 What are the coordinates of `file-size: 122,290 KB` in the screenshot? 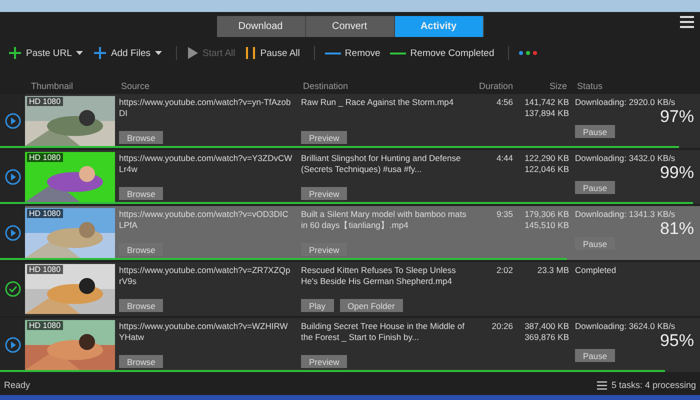 It's located at (546, 158).